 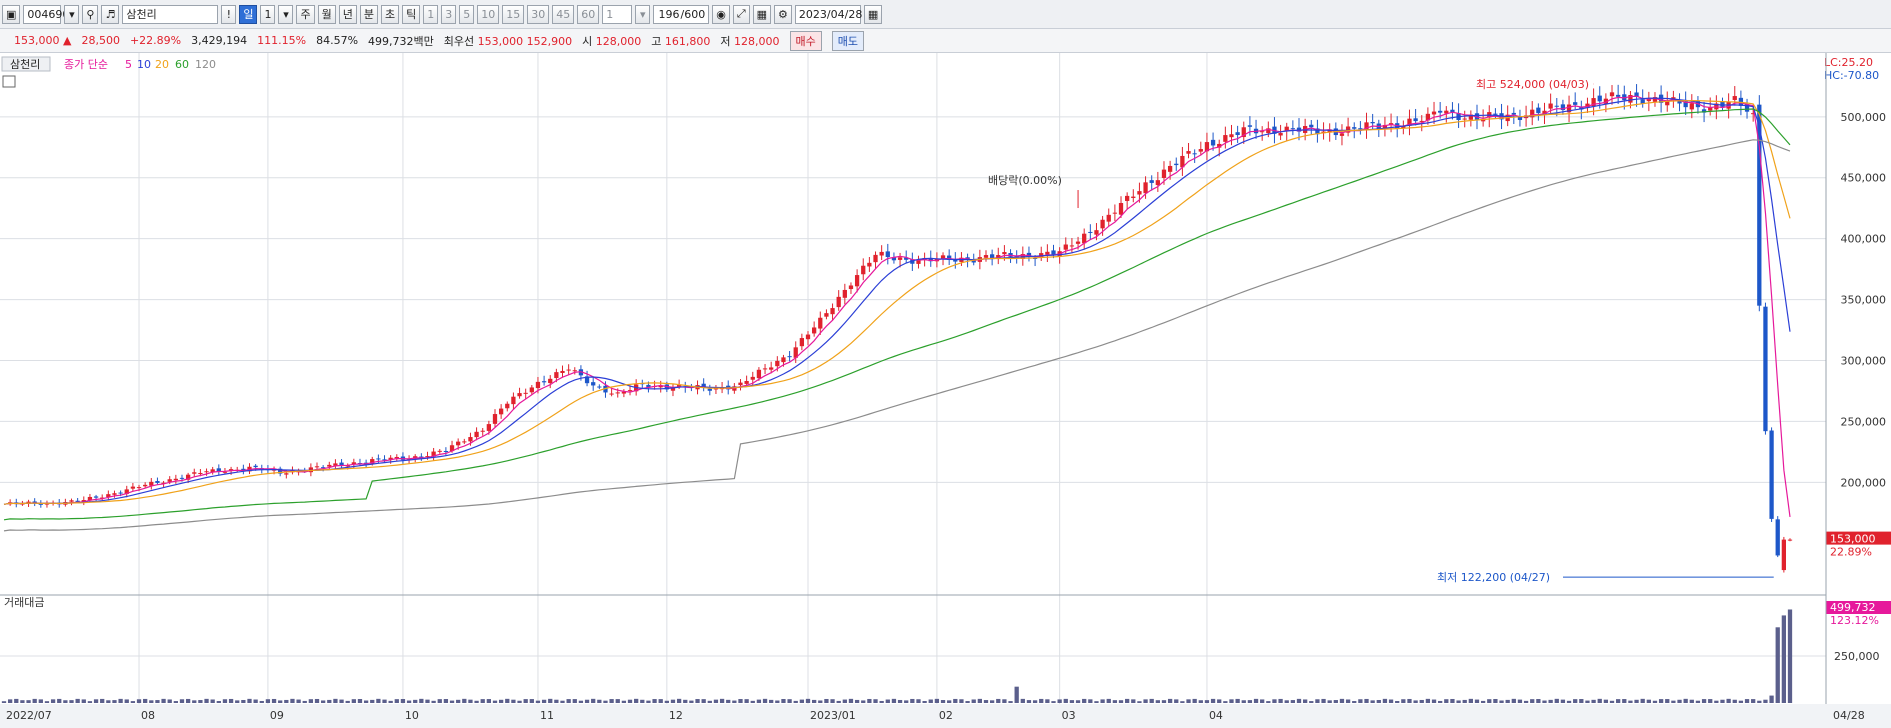 What do you see at coordinates (268, 14) in the screenshot?
I see `period-button-multiplier: 1` at bounding box center [268, 14].